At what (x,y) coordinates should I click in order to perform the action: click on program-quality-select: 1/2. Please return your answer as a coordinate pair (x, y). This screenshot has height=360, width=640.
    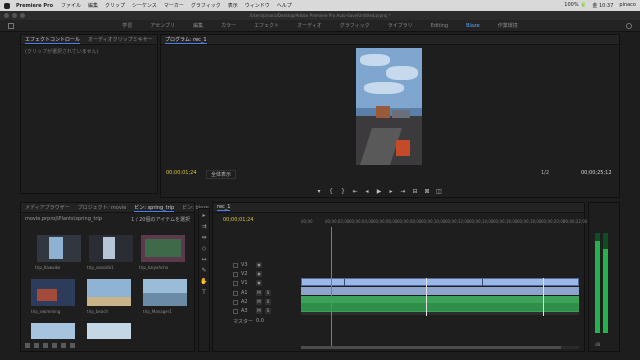
    Looking at the image, I should click on (545, 173).